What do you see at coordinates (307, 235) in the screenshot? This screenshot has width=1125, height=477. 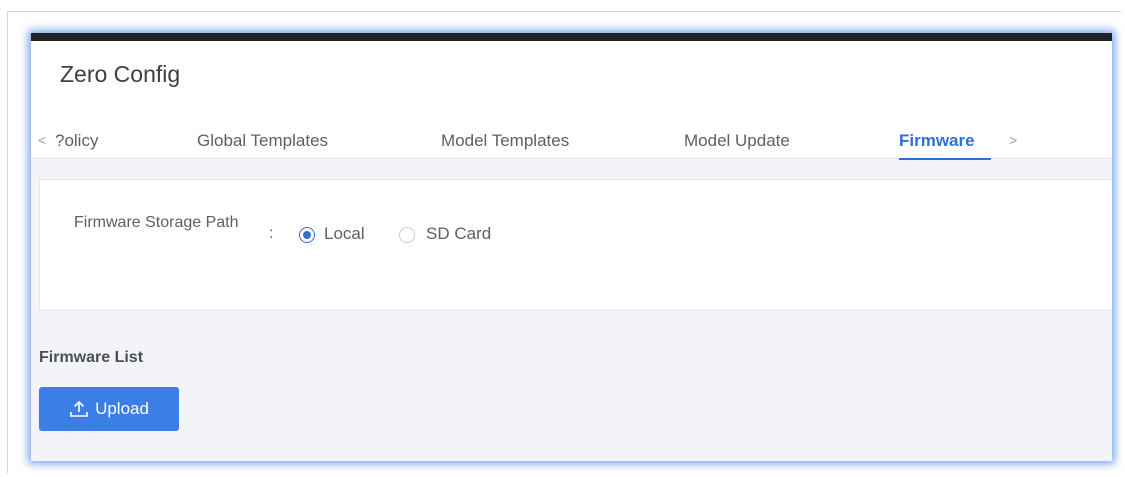 I see `radio-local` at bounding box center [307, 235].